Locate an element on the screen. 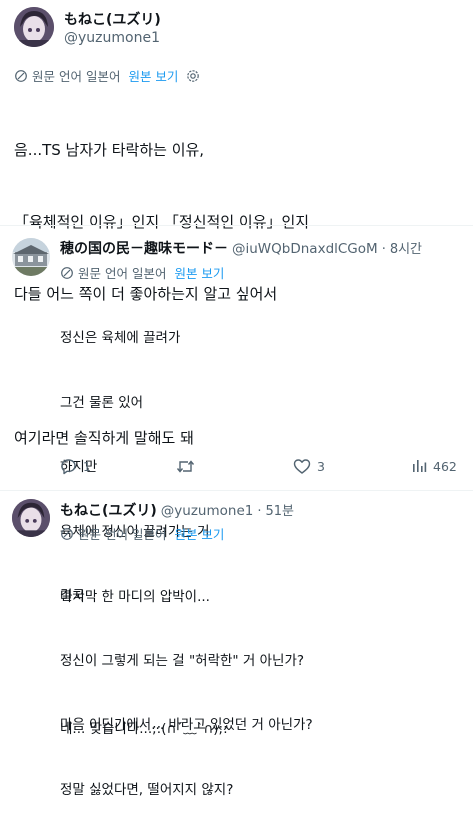 This screenshot has width=473, height=823. views-button: 462 is located at coordinates (434, 466).